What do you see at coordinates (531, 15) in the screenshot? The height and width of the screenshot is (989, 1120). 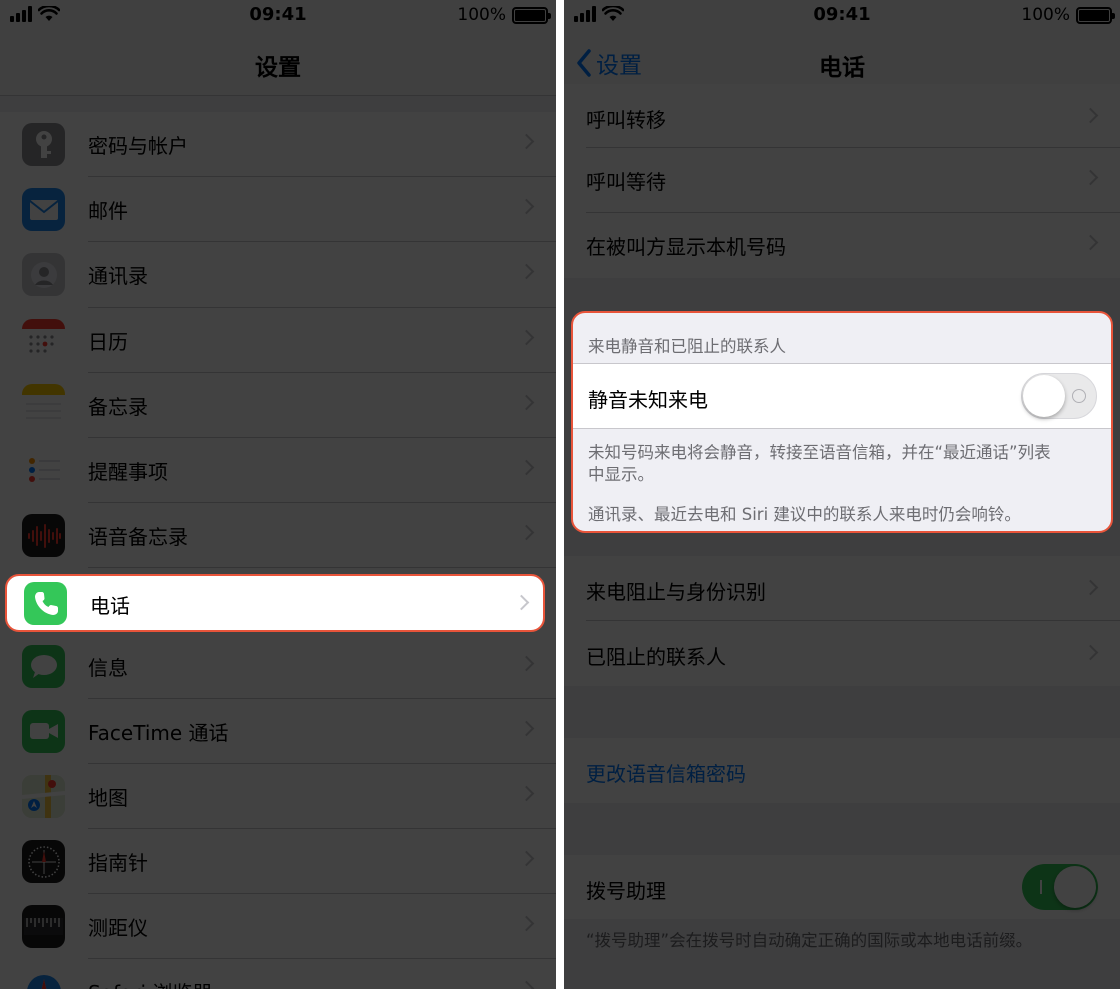 I see `battery-icon` at bounding box center [531, 15].